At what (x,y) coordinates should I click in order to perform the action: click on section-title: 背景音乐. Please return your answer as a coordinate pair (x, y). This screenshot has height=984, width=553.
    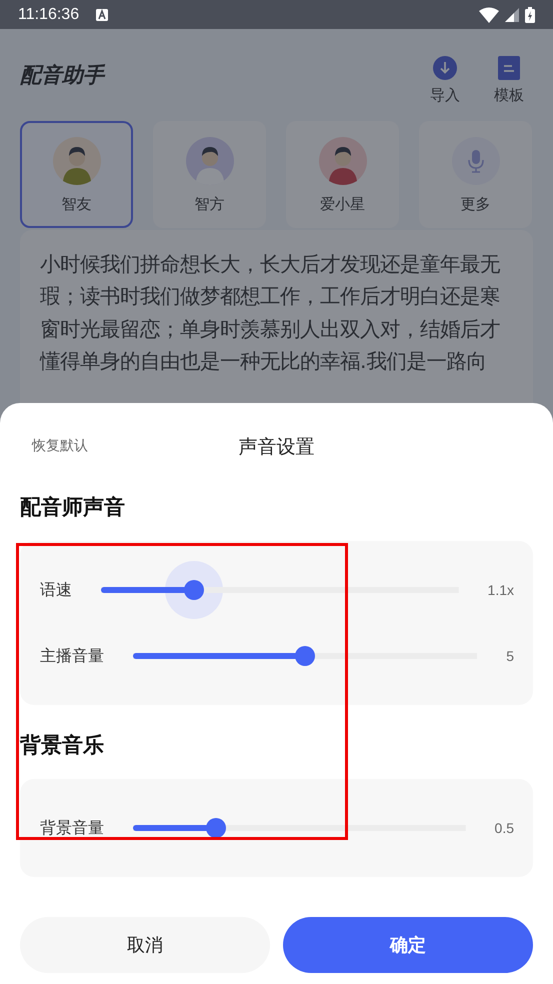
    Looking at the image, I should click on (62, 745).